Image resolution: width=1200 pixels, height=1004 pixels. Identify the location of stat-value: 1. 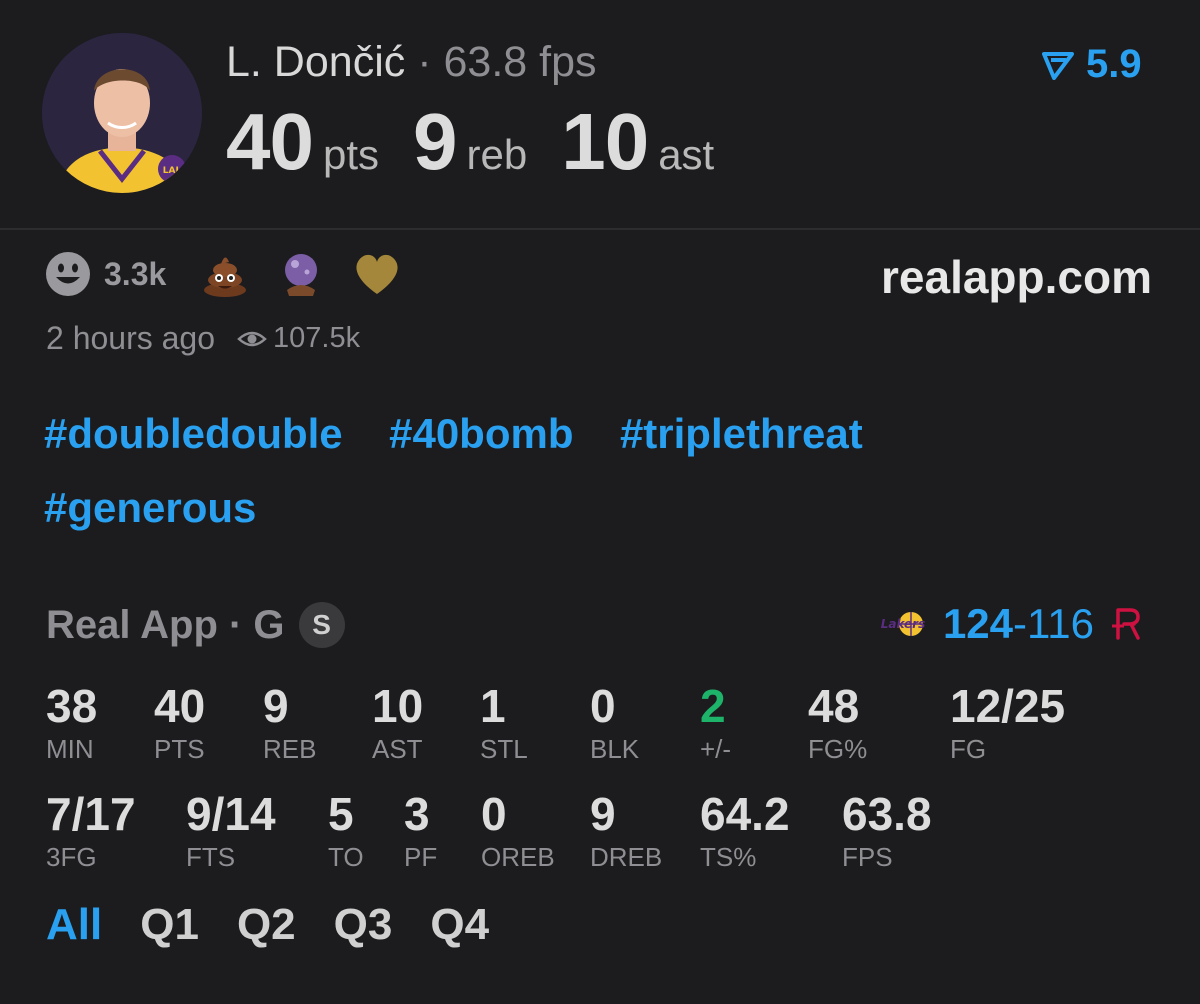
(493, 706).